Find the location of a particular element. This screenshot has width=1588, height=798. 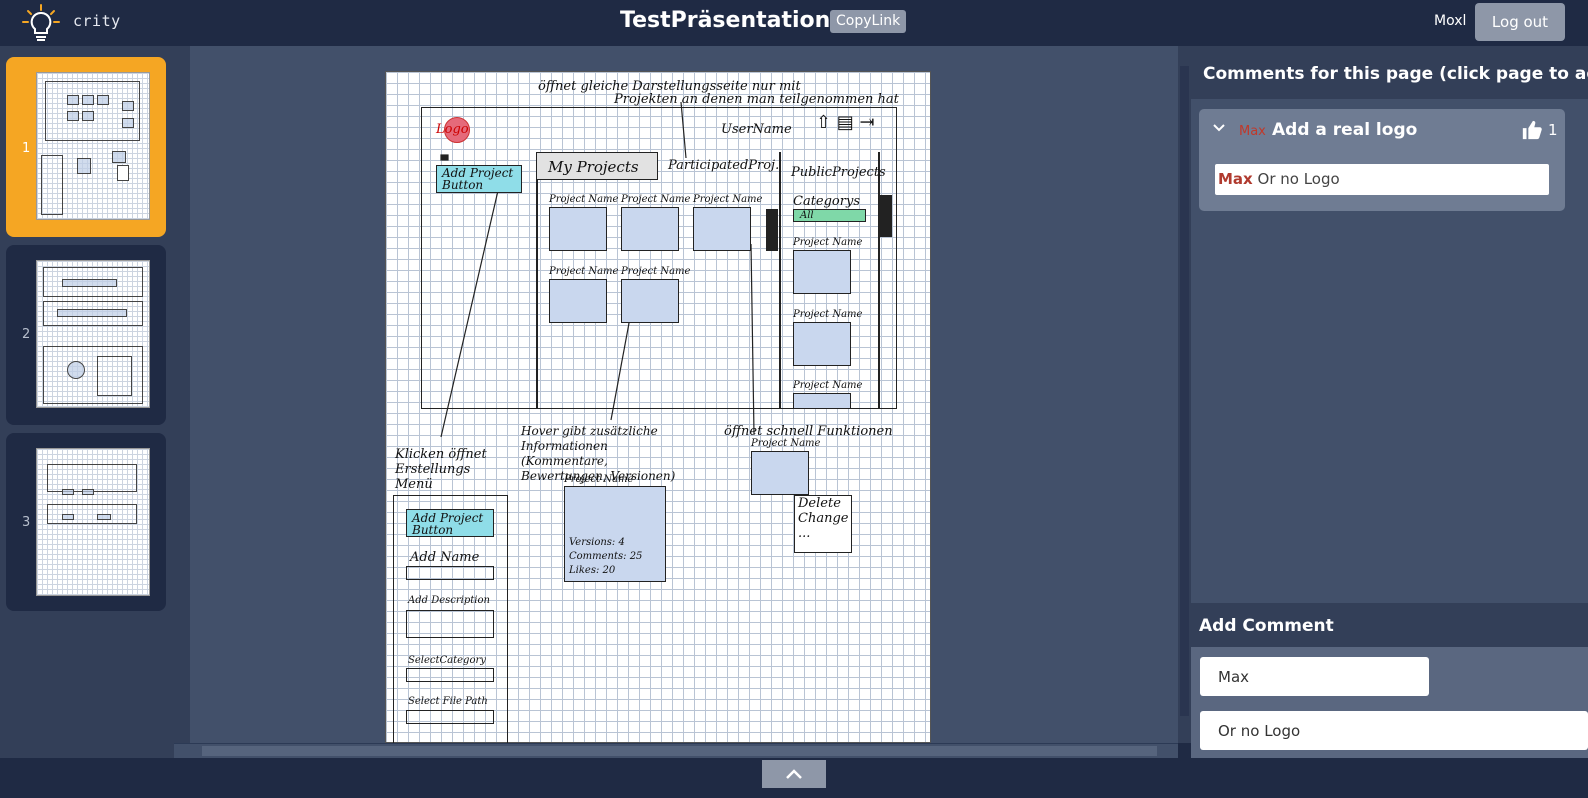

canvas-horizontal-scrollbar is located at coordinates (676, 750).